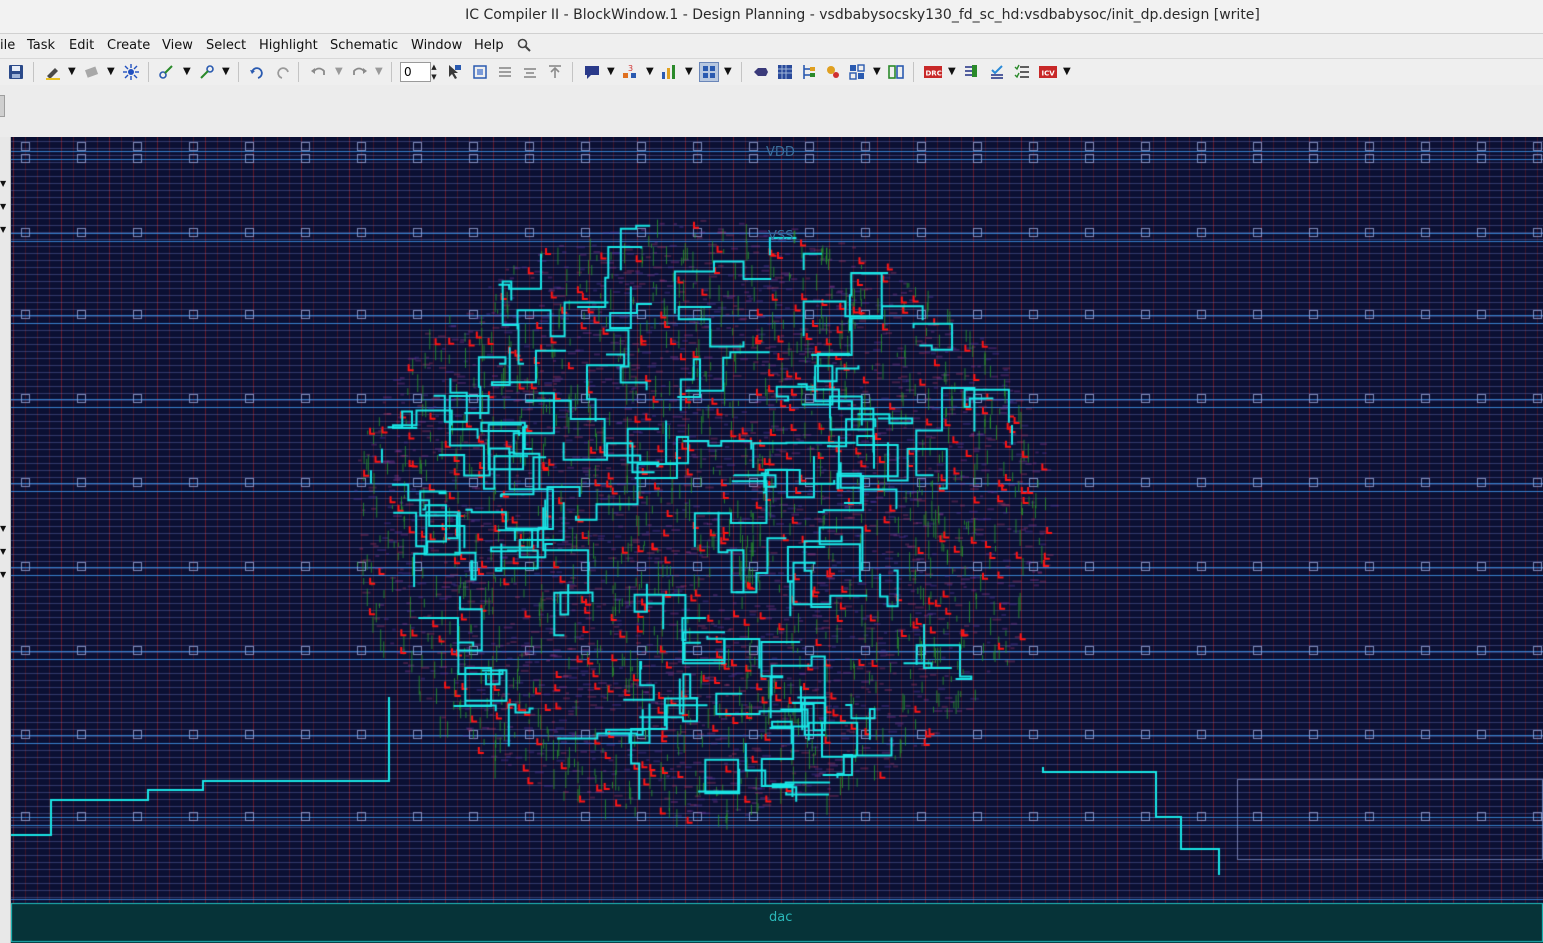 This screenshot has width=1543, height=943. What do you see at coordinates (131, 72) in the screenshot?
I see `sparkle-icon` at bounding box center [131, 72].